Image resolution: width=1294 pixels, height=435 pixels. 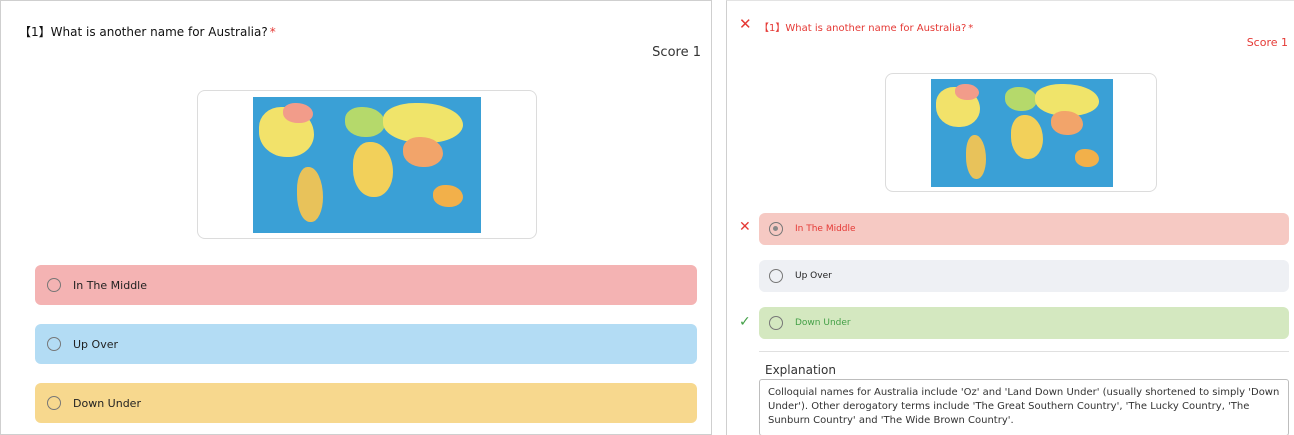 What do you see at coordinates (745, 322) in the screenshot?
I see `check-icon: ✓` at bounding box center [745, 322].